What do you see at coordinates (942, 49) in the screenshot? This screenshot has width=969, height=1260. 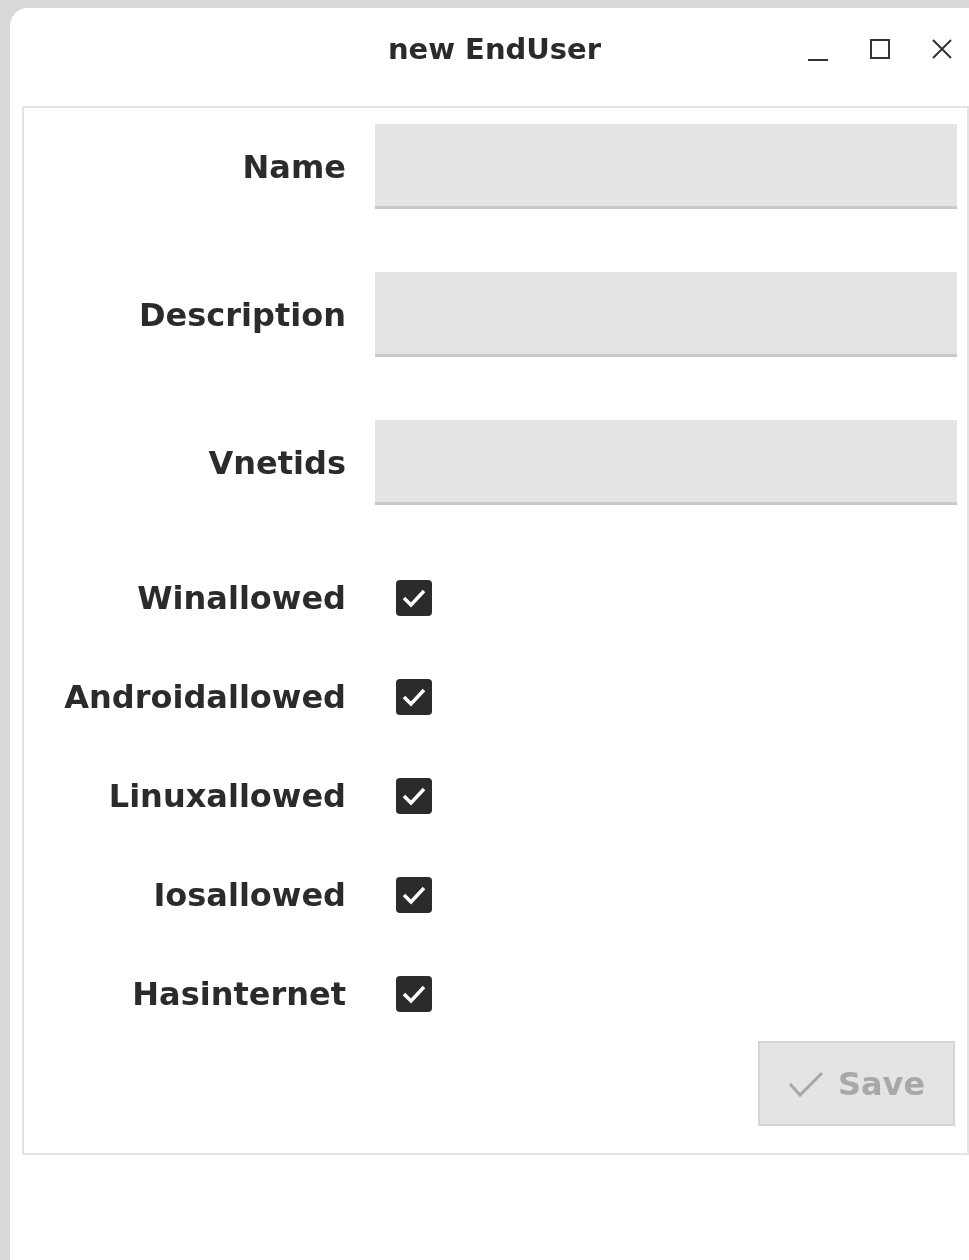 I see `close-icon` at bounding box center [942, 49].